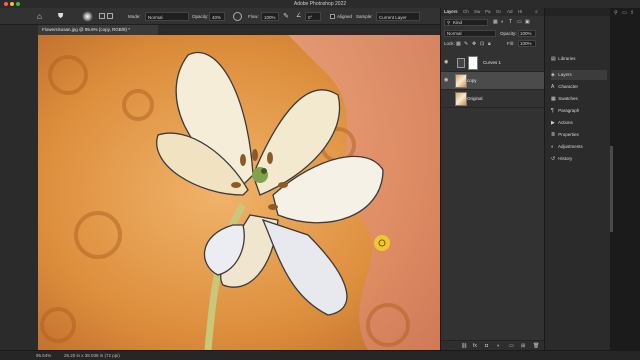  What do you see at coordinates (553, 59) in the screenshot?
I see `libraries-icon: ▤` at bounding box center [553, 59].